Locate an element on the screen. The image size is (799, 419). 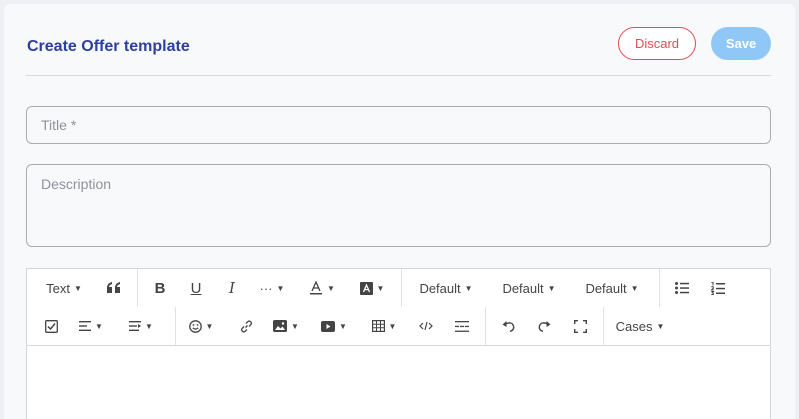
font-color-dropdown: ▼ is located at coordinates (322, 288).